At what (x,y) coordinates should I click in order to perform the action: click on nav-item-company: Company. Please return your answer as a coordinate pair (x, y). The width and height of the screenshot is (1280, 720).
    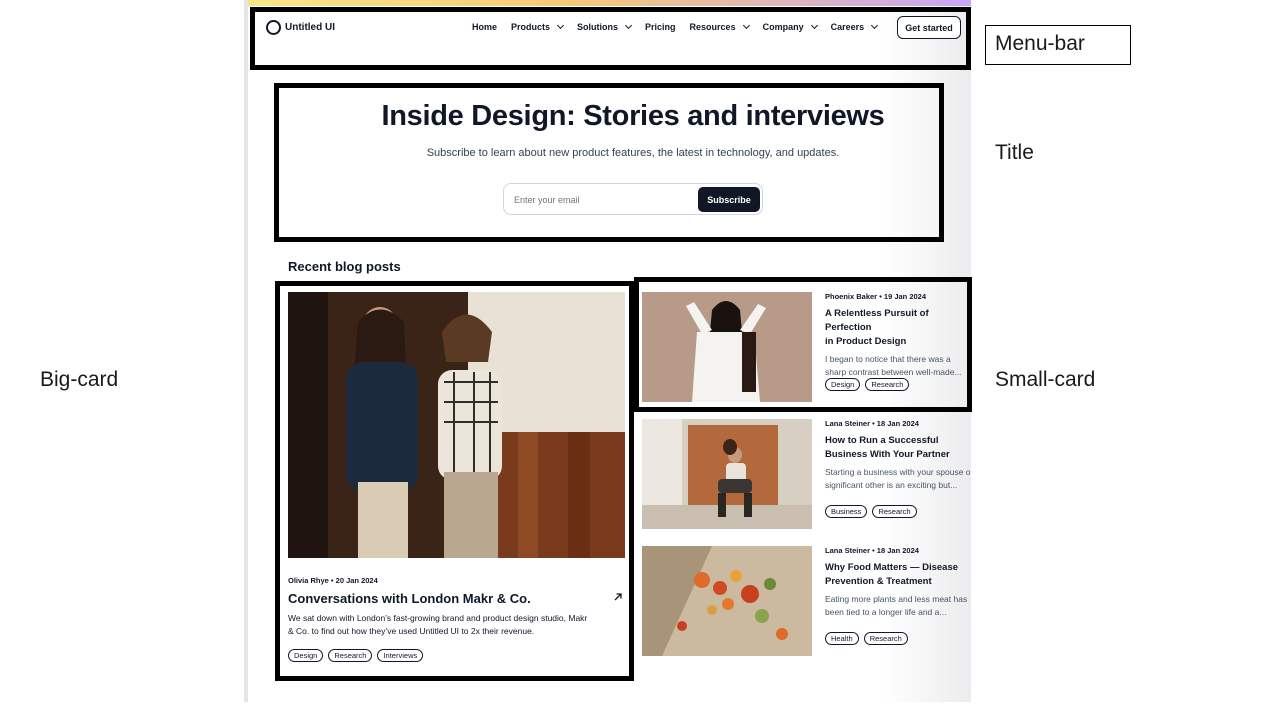
    Looking at the image, I should click on (790, 26).